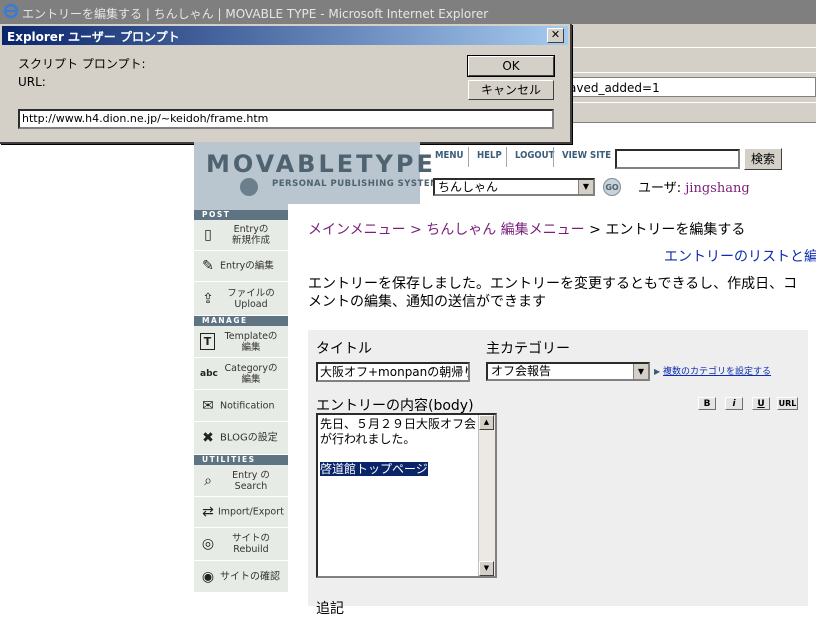 Image resolution: width=816 pixels, height=618 pixels. I want to click on body-text-wrap: 先日、５月２９日大阪オフ会が行われました。 啓道館トップページ, so click(399, 447).